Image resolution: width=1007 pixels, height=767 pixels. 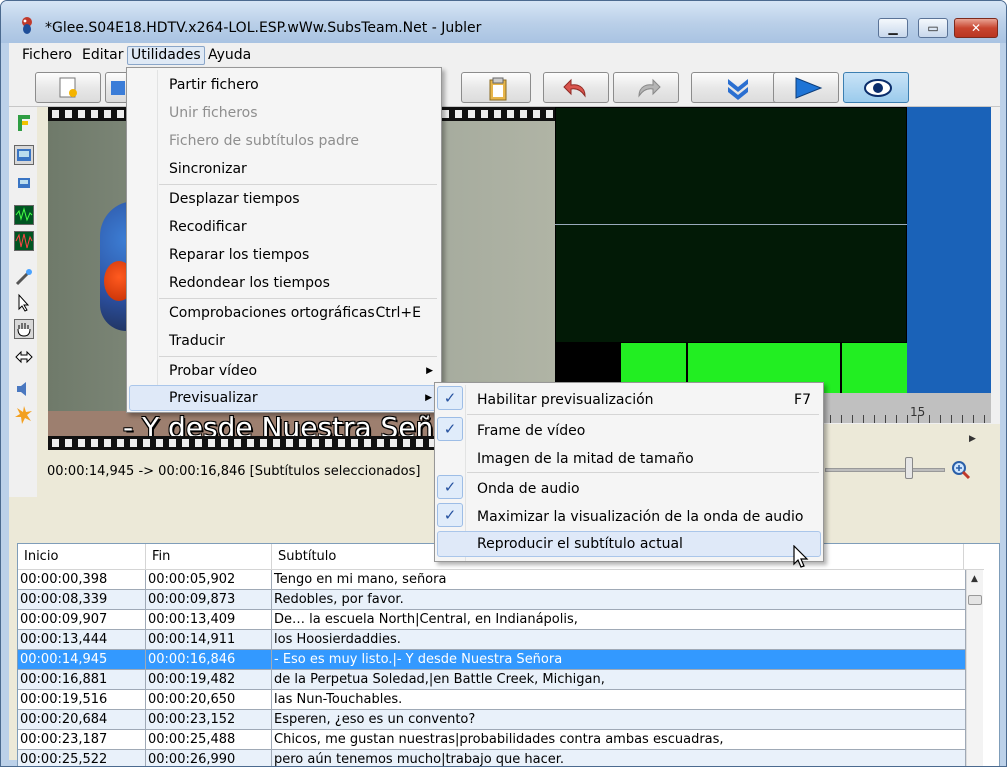 I want to click on scrollbar-thumb, so click(x=975, y=600).